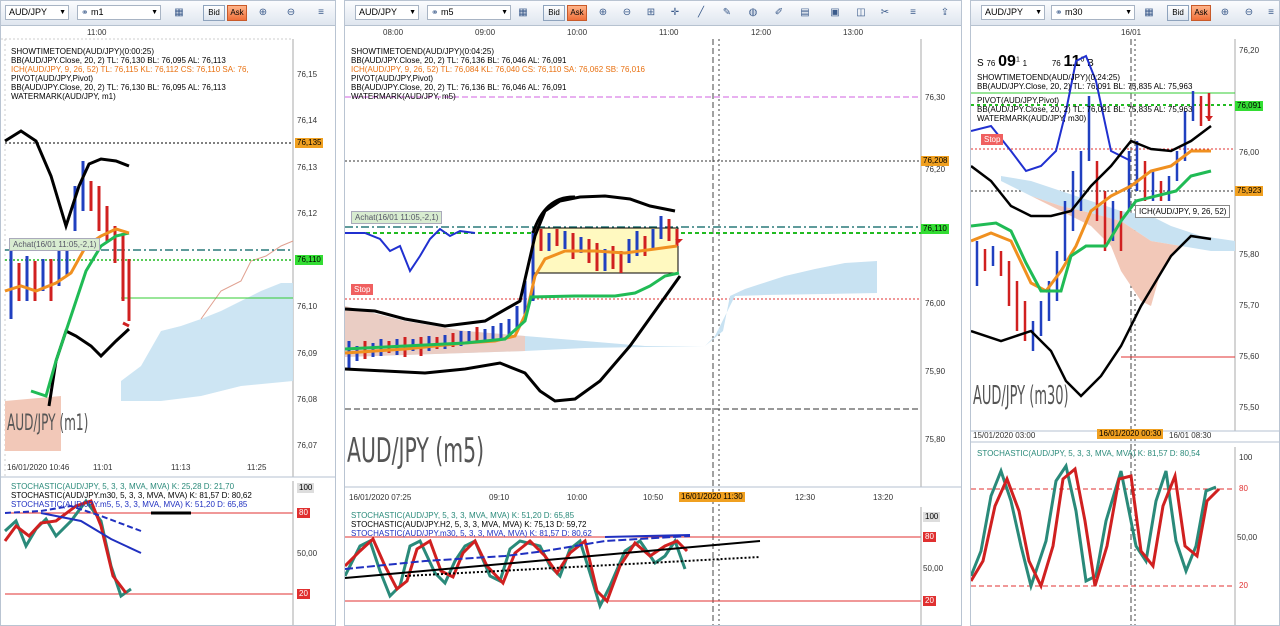 The image size is (1280, 626). What do you see at coordinates (148, 553) in the screenshot?
I see `m1-stoch-svg` at bounding box center [148, 553].